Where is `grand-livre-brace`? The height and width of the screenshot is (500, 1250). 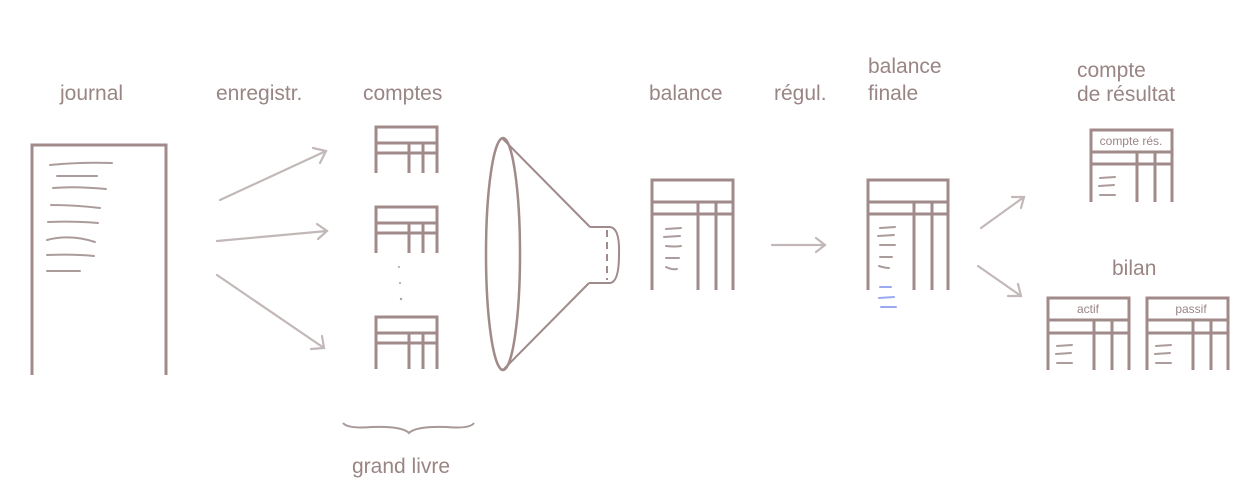
grand-livre-brace is located at coordinates (408, 428).